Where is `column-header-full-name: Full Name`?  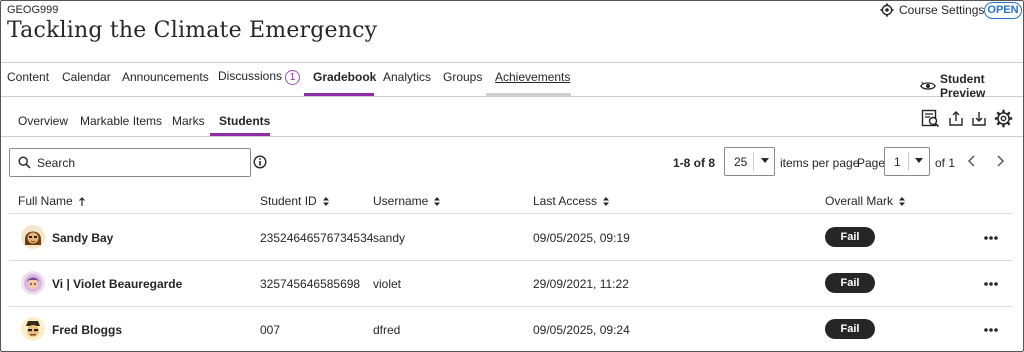 column-header-full-name: Full Name is located at coordinates (52, 201).